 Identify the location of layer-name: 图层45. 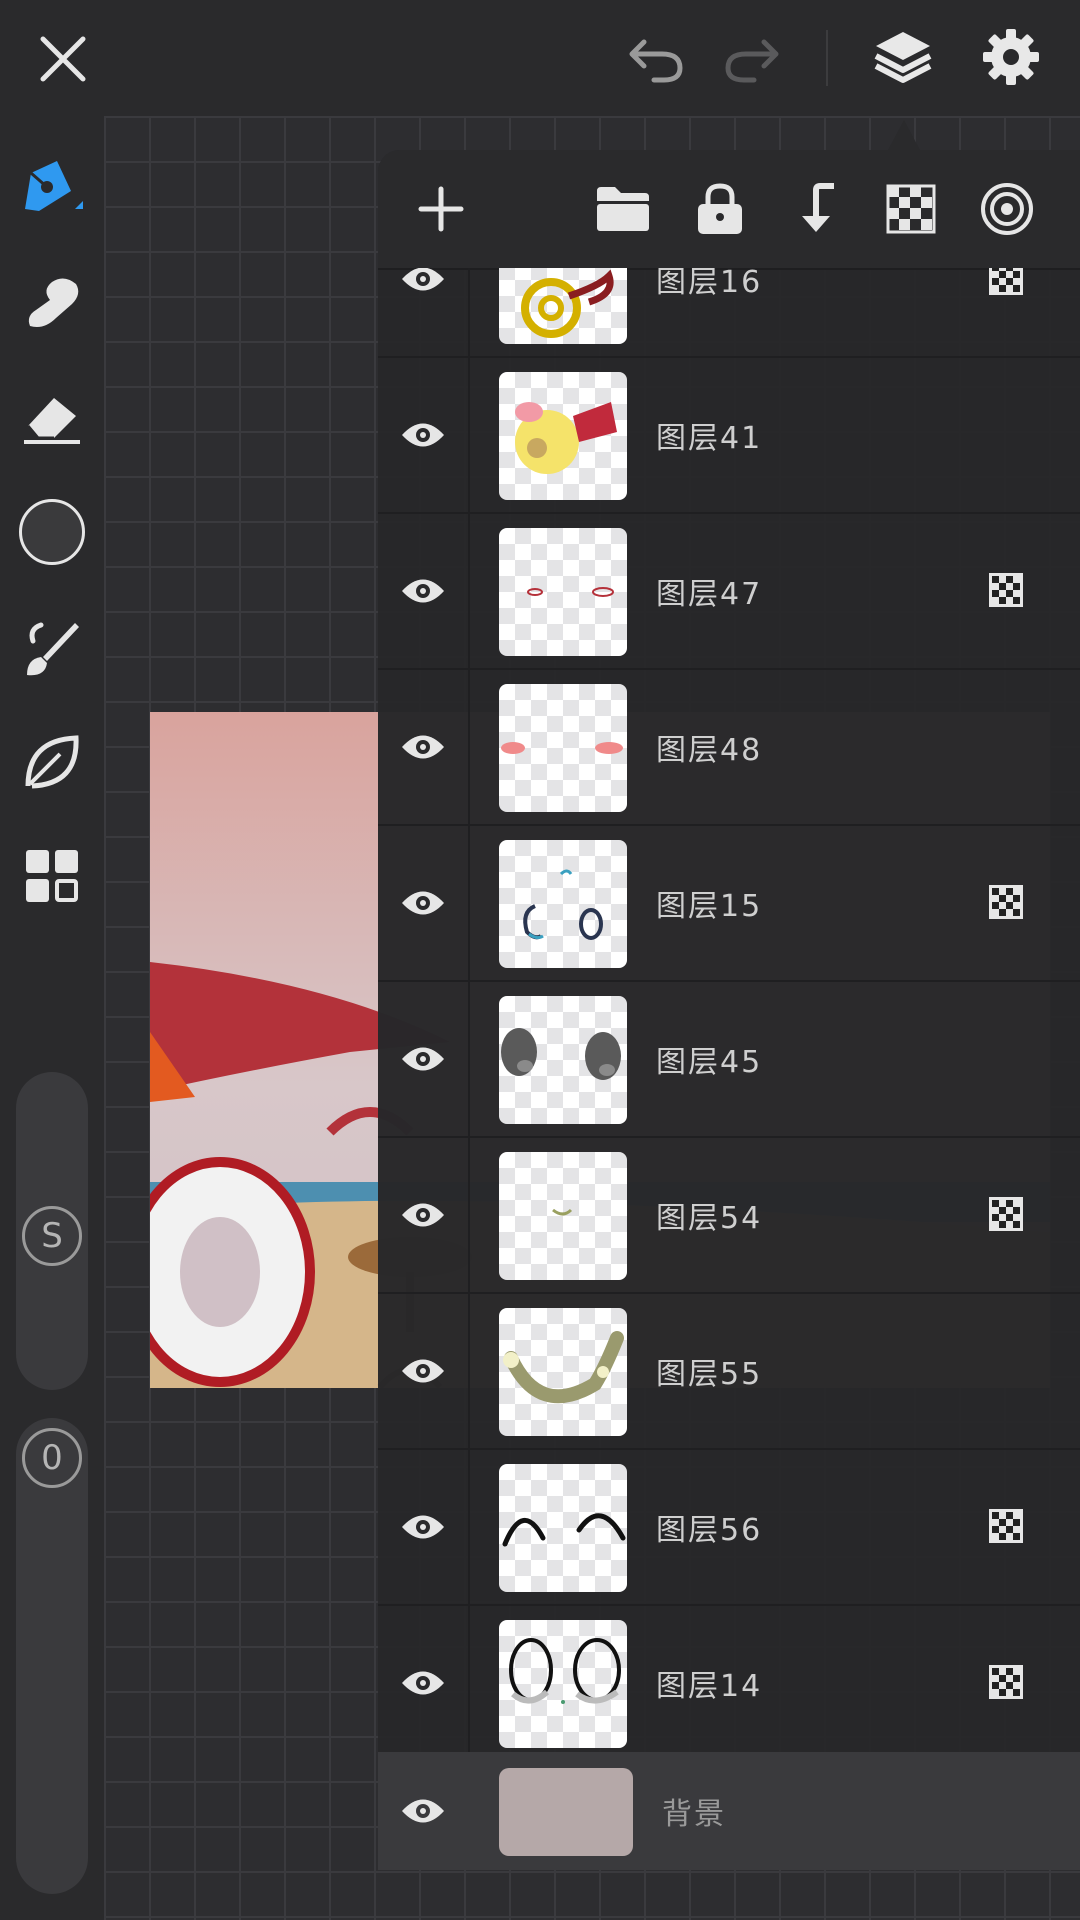
(709, 1062).